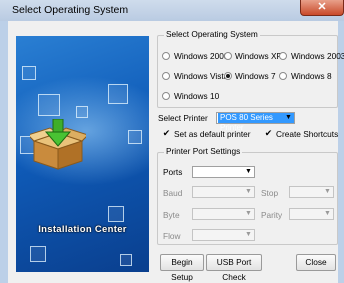  I want to click on default-printer-label: Set as default printer, so click(212, 134).